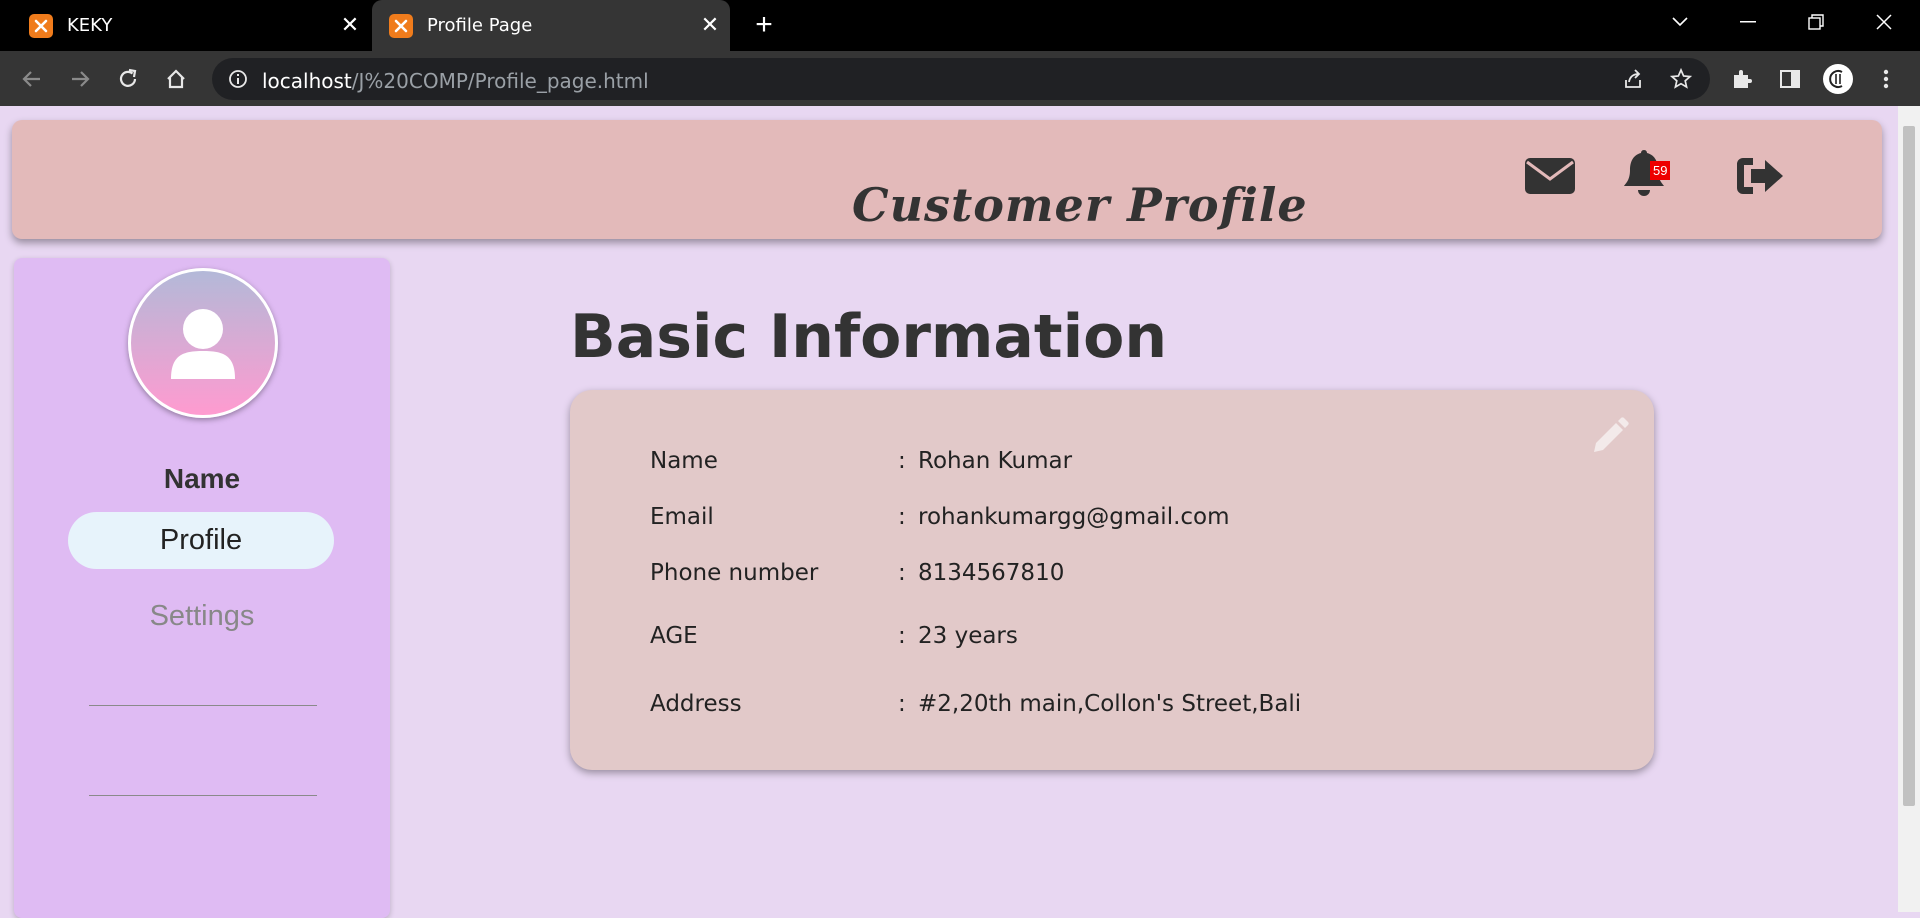  What do you see at coordinates (176, 79) in the screenshot?
I see `home-icon` at bounding box center [176, 79].